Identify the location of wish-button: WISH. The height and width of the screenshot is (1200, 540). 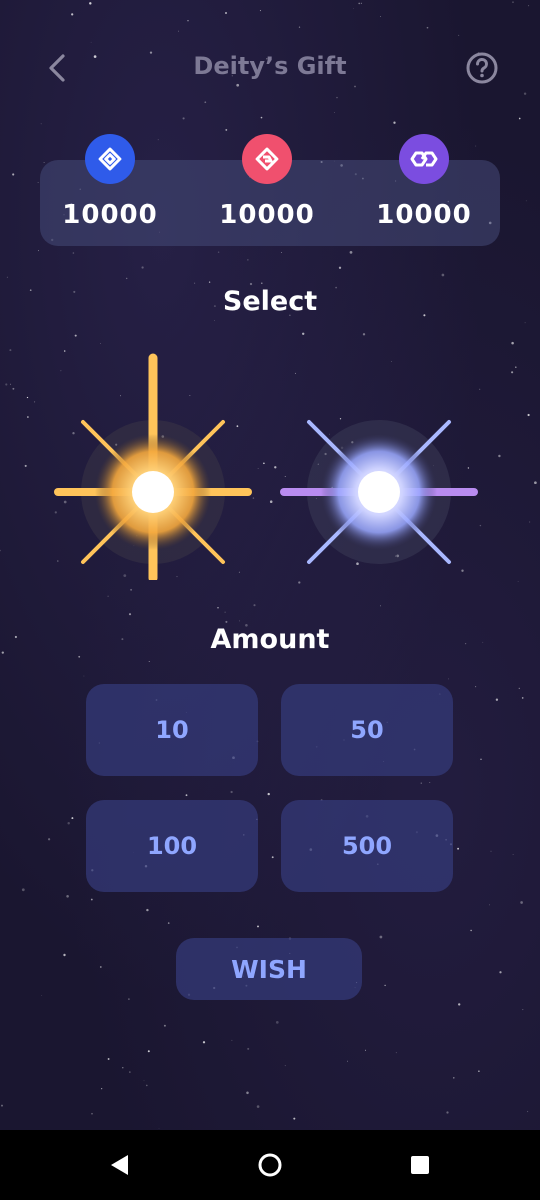
(269, 969).